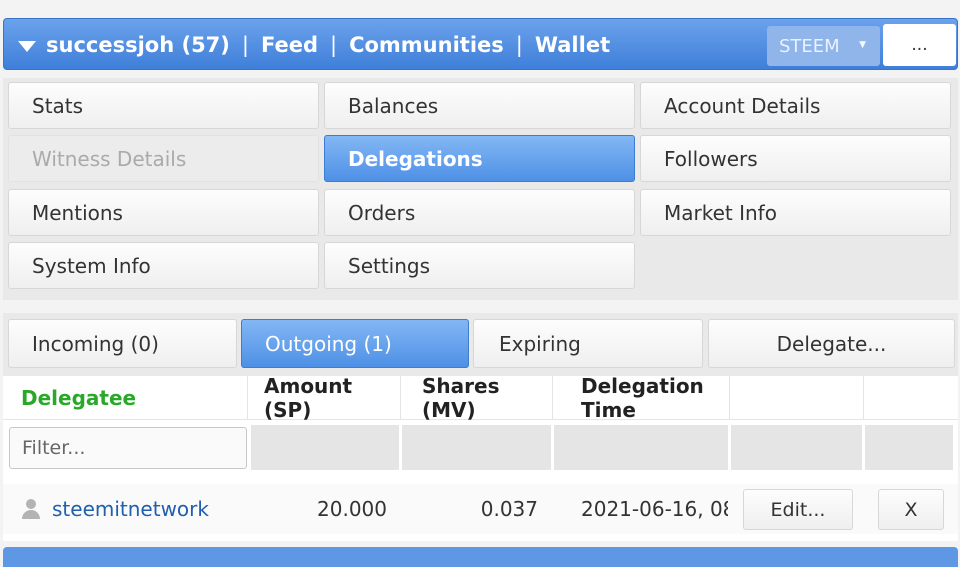 The width and height of the screenshot is (960, 567). I want to click on tab-incoming: Incoming (0), so click(122, 343).